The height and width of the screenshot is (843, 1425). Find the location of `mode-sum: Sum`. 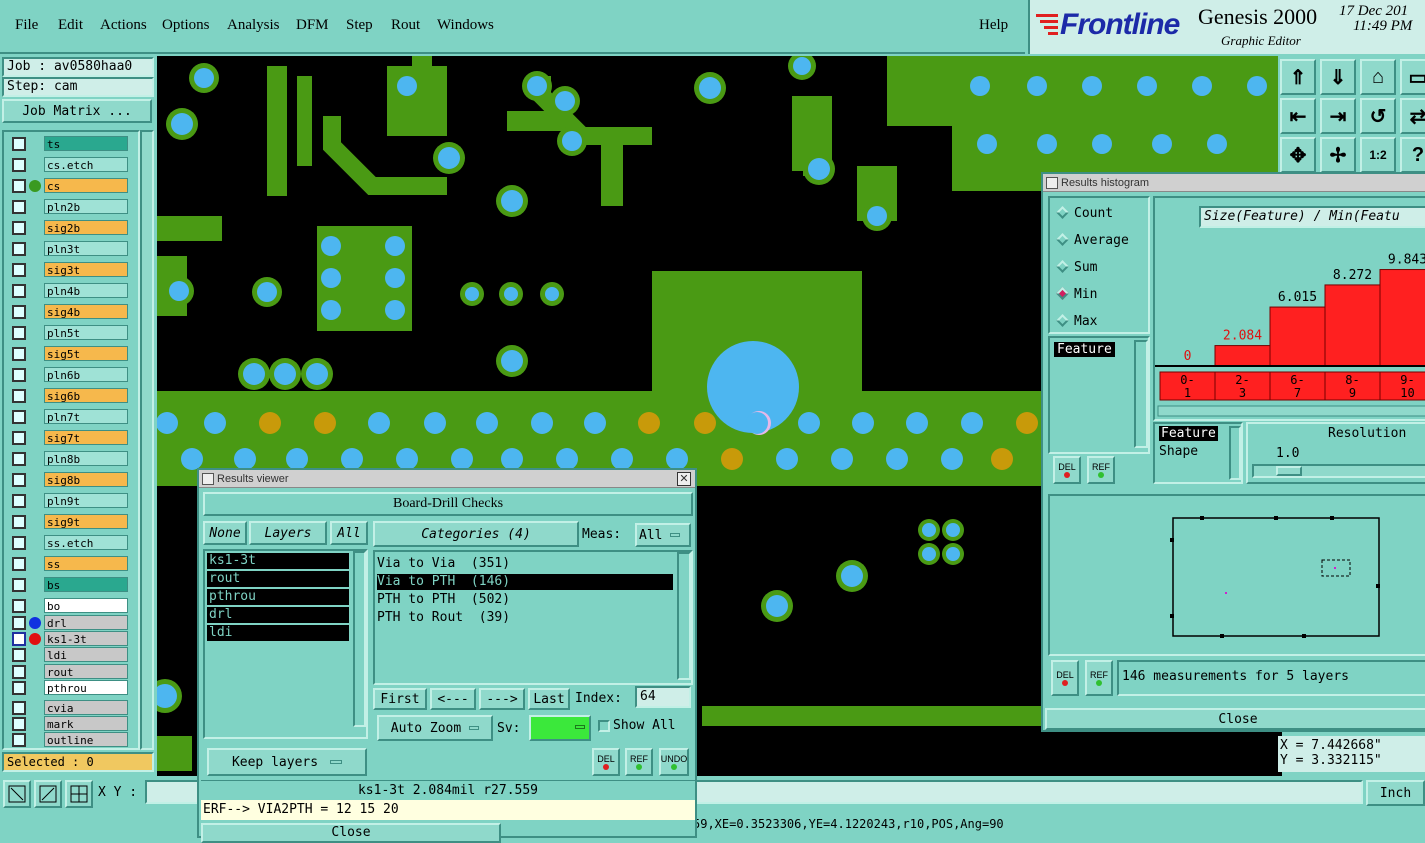

mode-sum: Sum is located at coordinates (1101, 268).